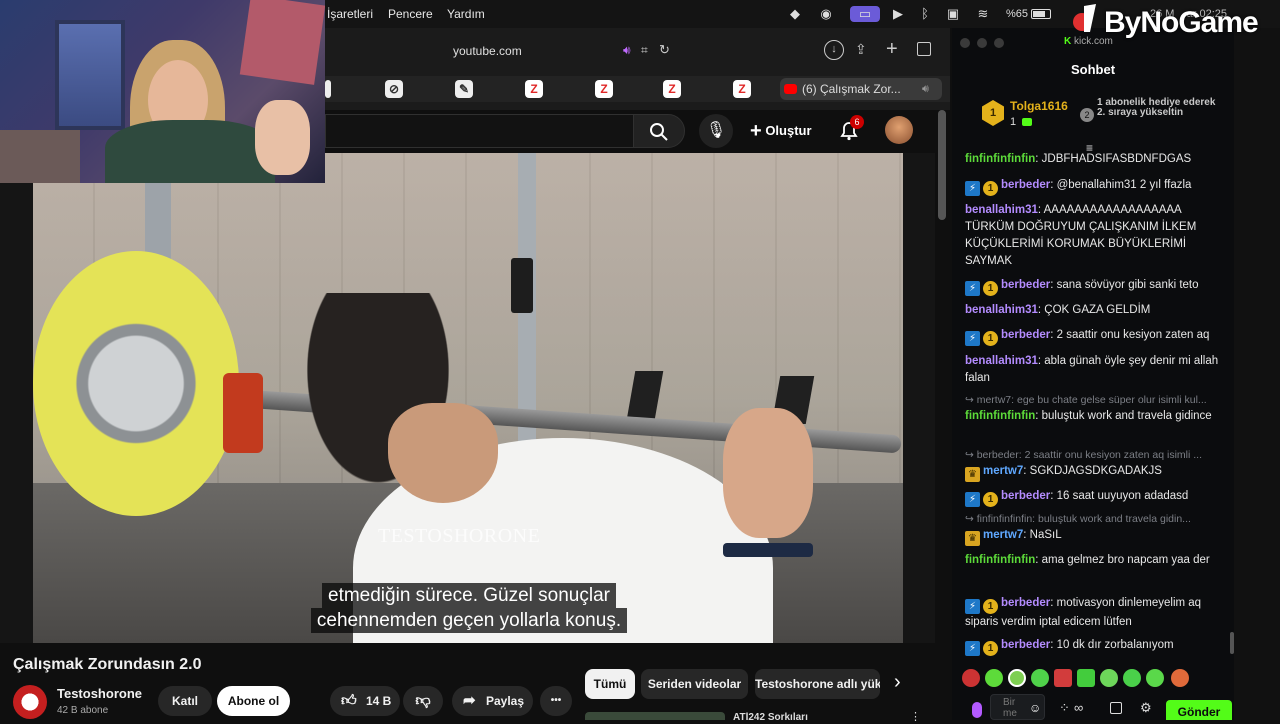 This screenshot has width=1280, height=724. What do you see at coordinates (394, 89) in the screenshot?
I see `tab-favicon-compass: ⊘` at bounding box center [394, 89].